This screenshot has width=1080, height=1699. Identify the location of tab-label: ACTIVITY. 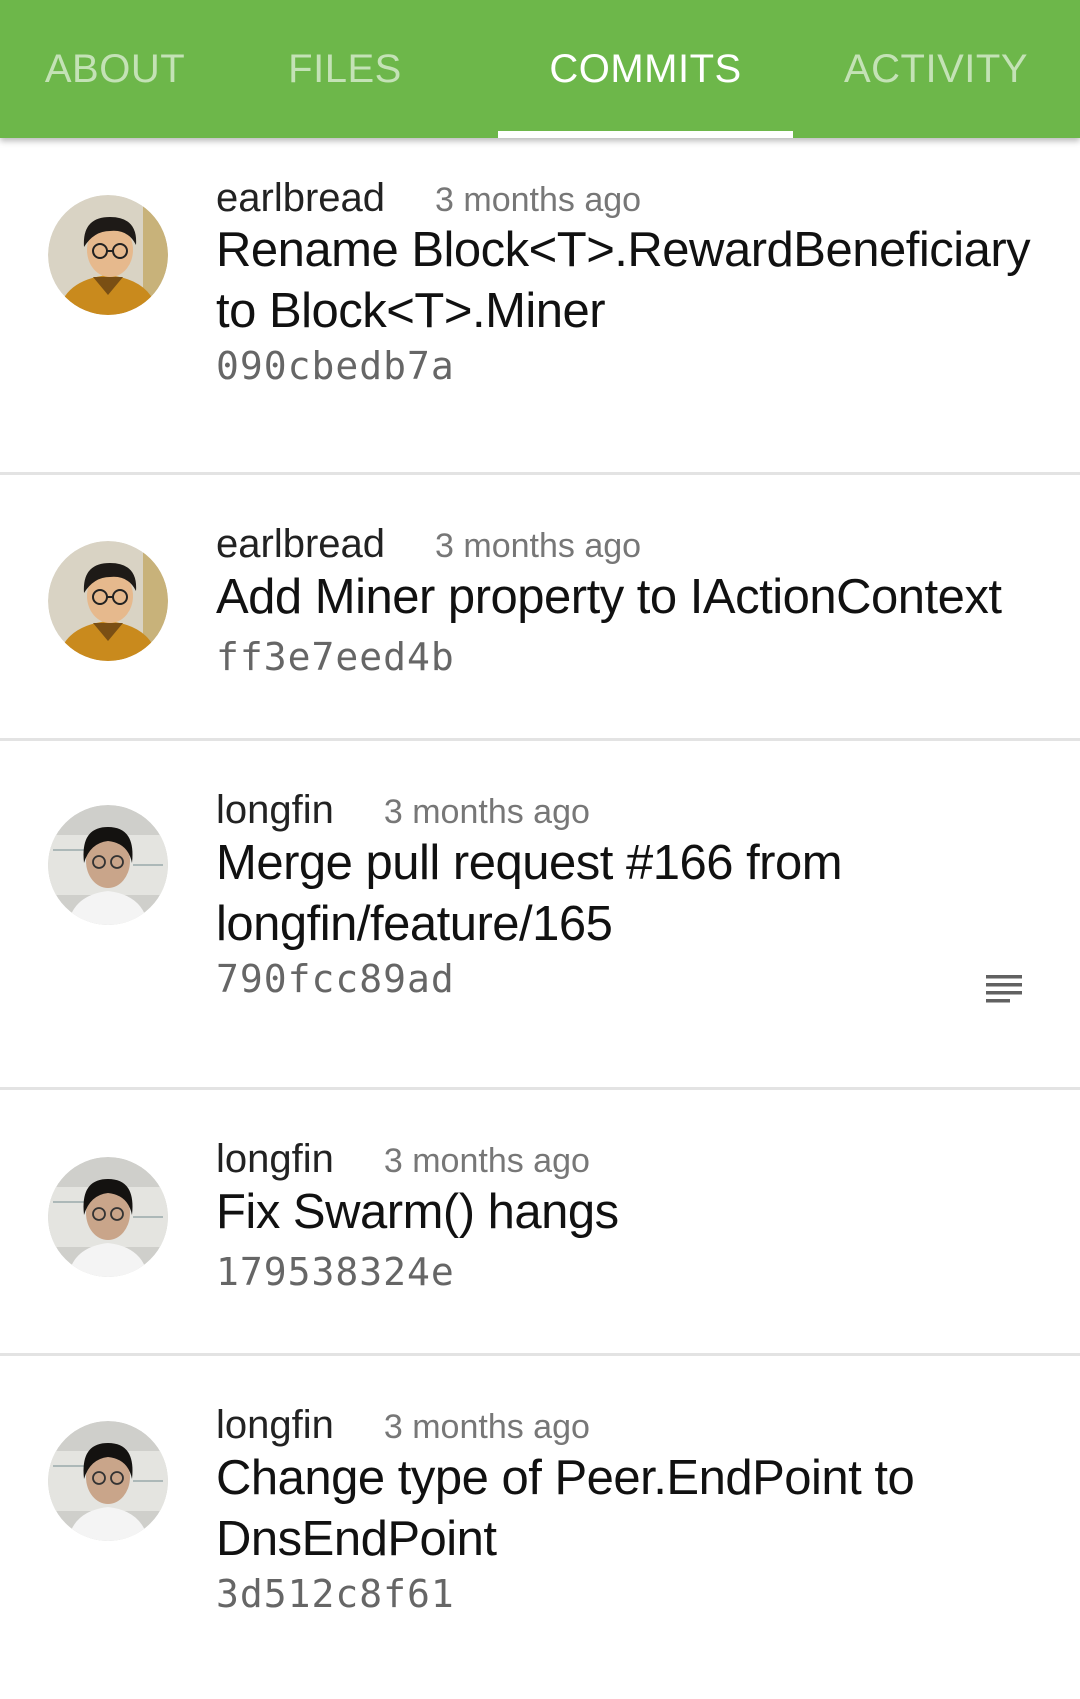
(936, 68).